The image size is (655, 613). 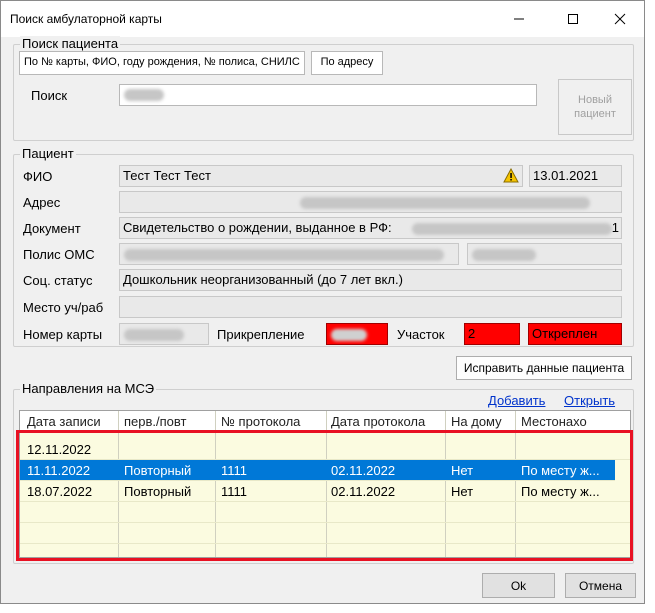 What do you see at coordinates (421, 334) in the screenshot?
I see `district-label: Участок` at bounding box center [421, 334].